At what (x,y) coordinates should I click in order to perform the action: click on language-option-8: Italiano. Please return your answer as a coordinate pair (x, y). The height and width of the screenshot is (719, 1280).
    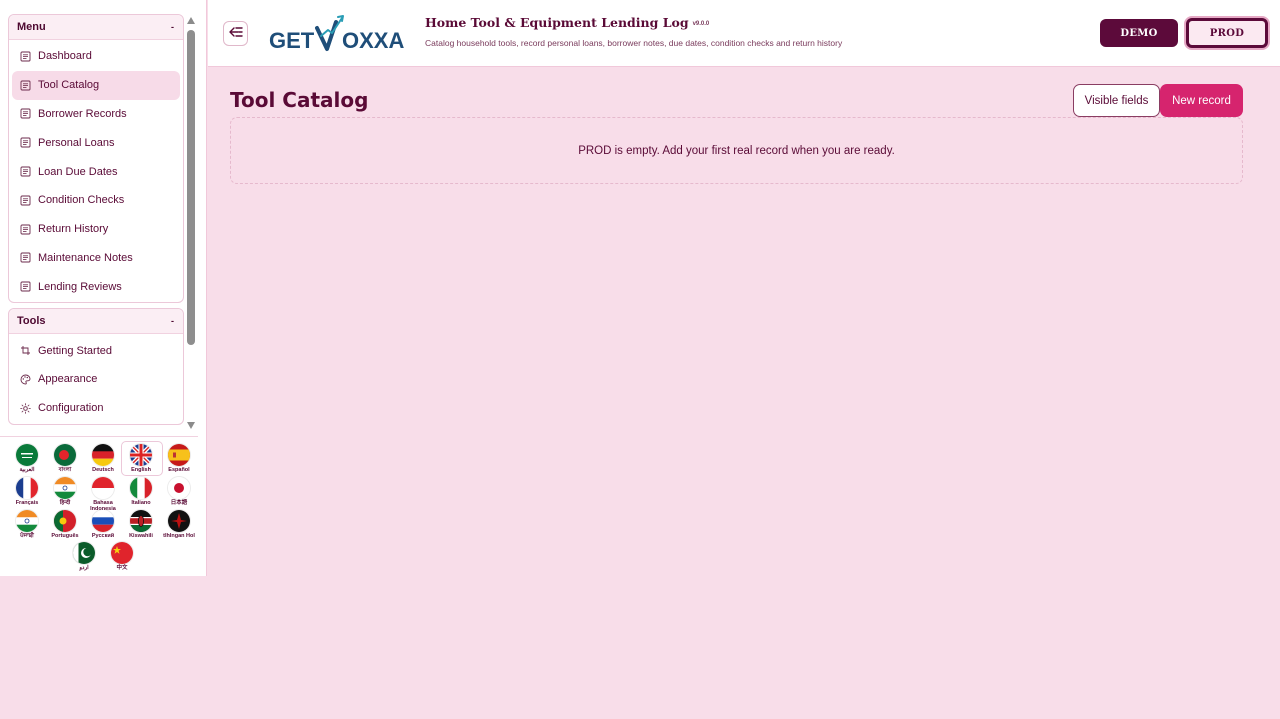
    Looking at the image, I should click on (141, 491).